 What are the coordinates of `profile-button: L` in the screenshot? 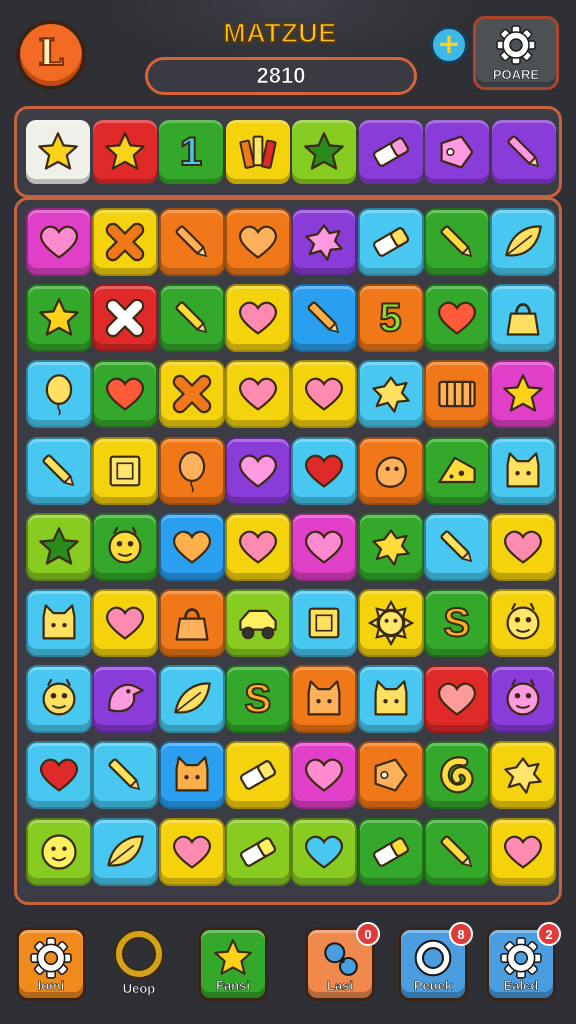 It's located at (51, 55).